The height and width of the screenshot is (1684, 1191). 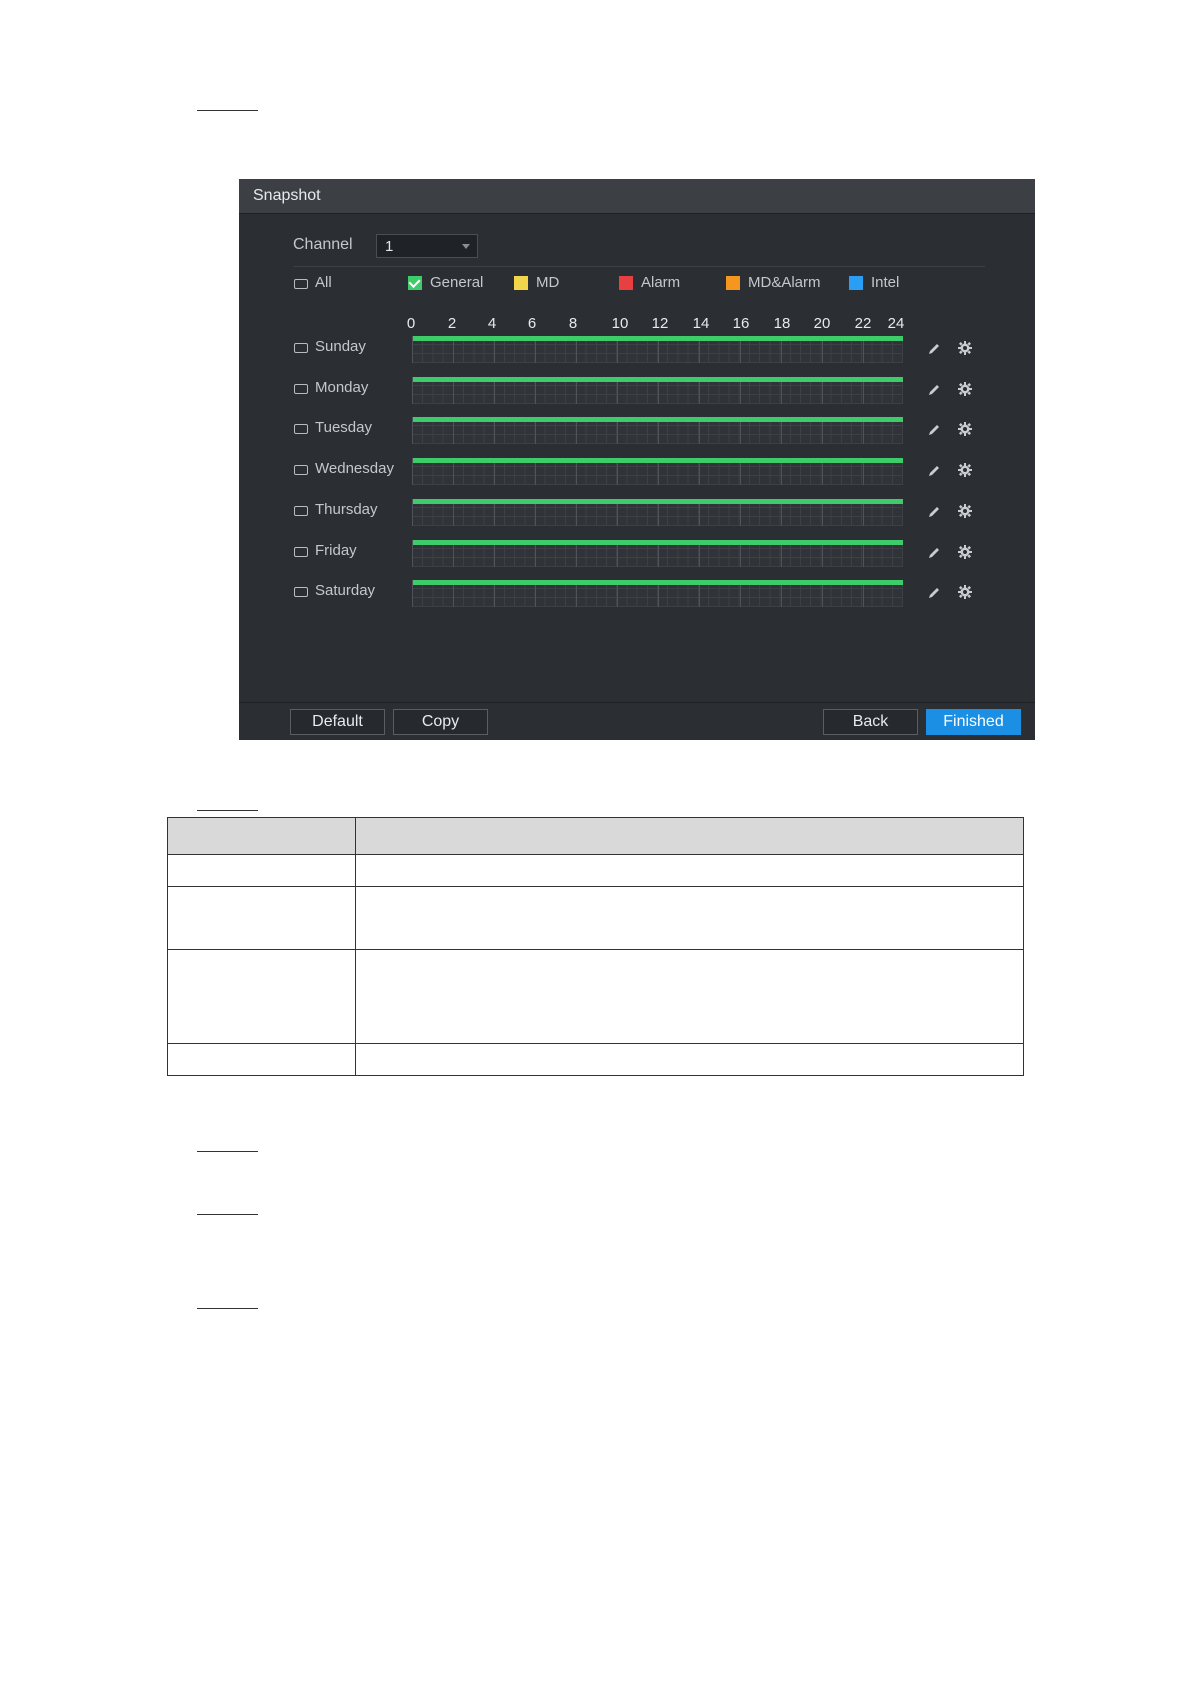 I want to click on hour-tick-label: 18, so click(x=782, y=323).